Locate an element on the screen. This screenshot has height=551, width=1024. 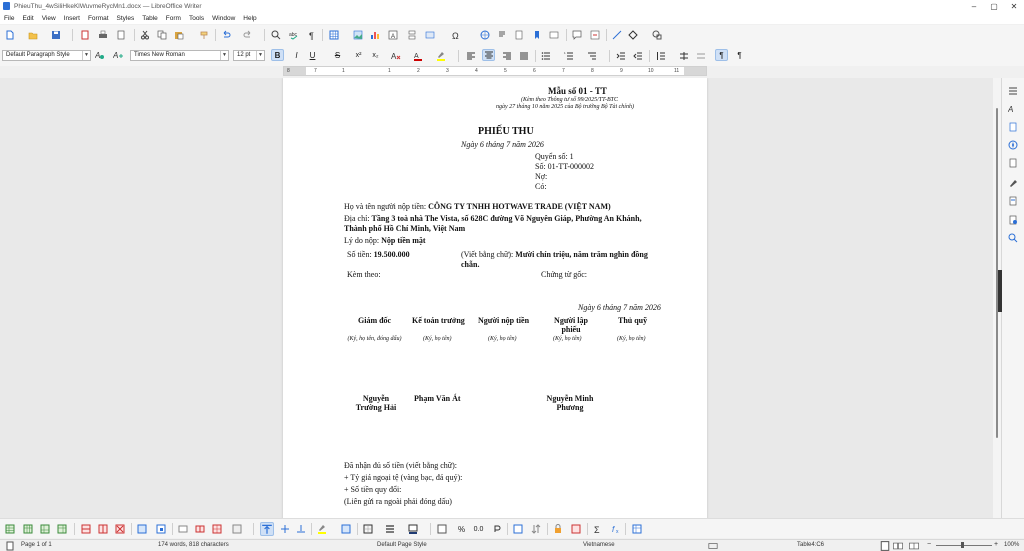
right-to-left-button: ¶ is located at coordinates (739, 55).